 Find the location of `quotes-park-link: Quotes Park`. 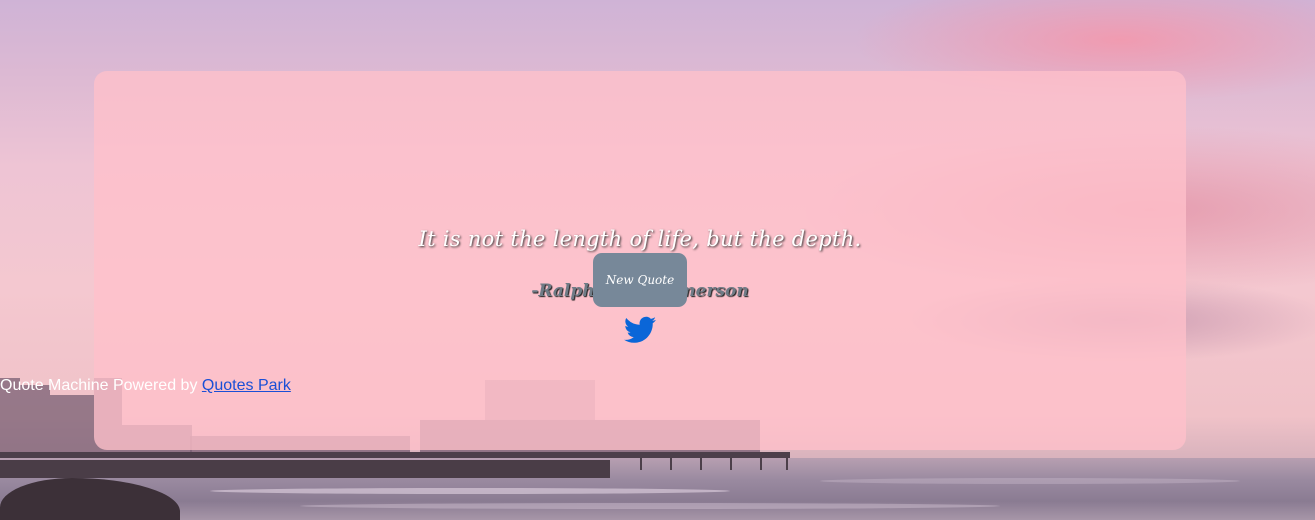

quotes-park-link: Quotes Park is located at coordinates (246, 385).